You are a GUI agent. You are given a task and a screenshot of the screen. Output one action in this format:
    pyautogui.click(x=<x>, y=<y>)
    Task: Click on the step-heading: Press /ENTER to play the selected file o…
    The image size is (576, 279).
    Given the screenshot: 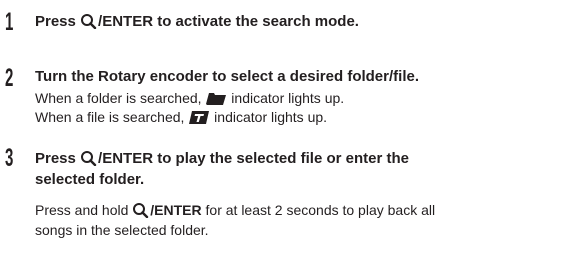 What is the action you would take?
    pyautogui.click(x=295, y=158)
    